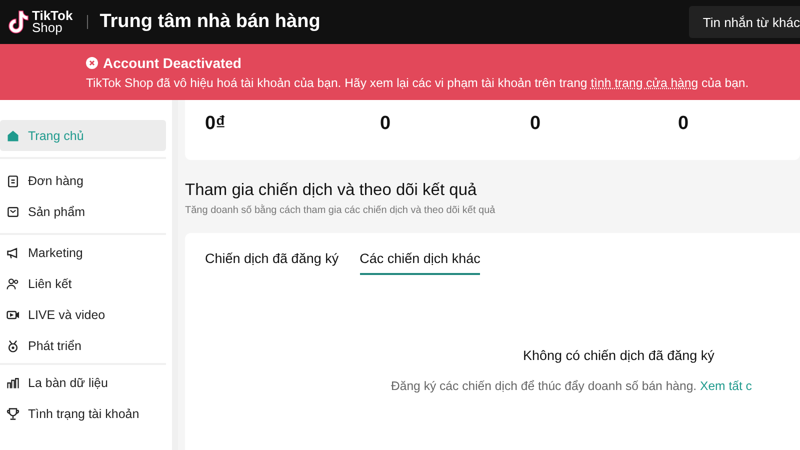 The width and height of the screenshot is (800, 450). I want to click on section-title: Tham gia chiến dịch và theo dõi kết quả, so click(331, 190).